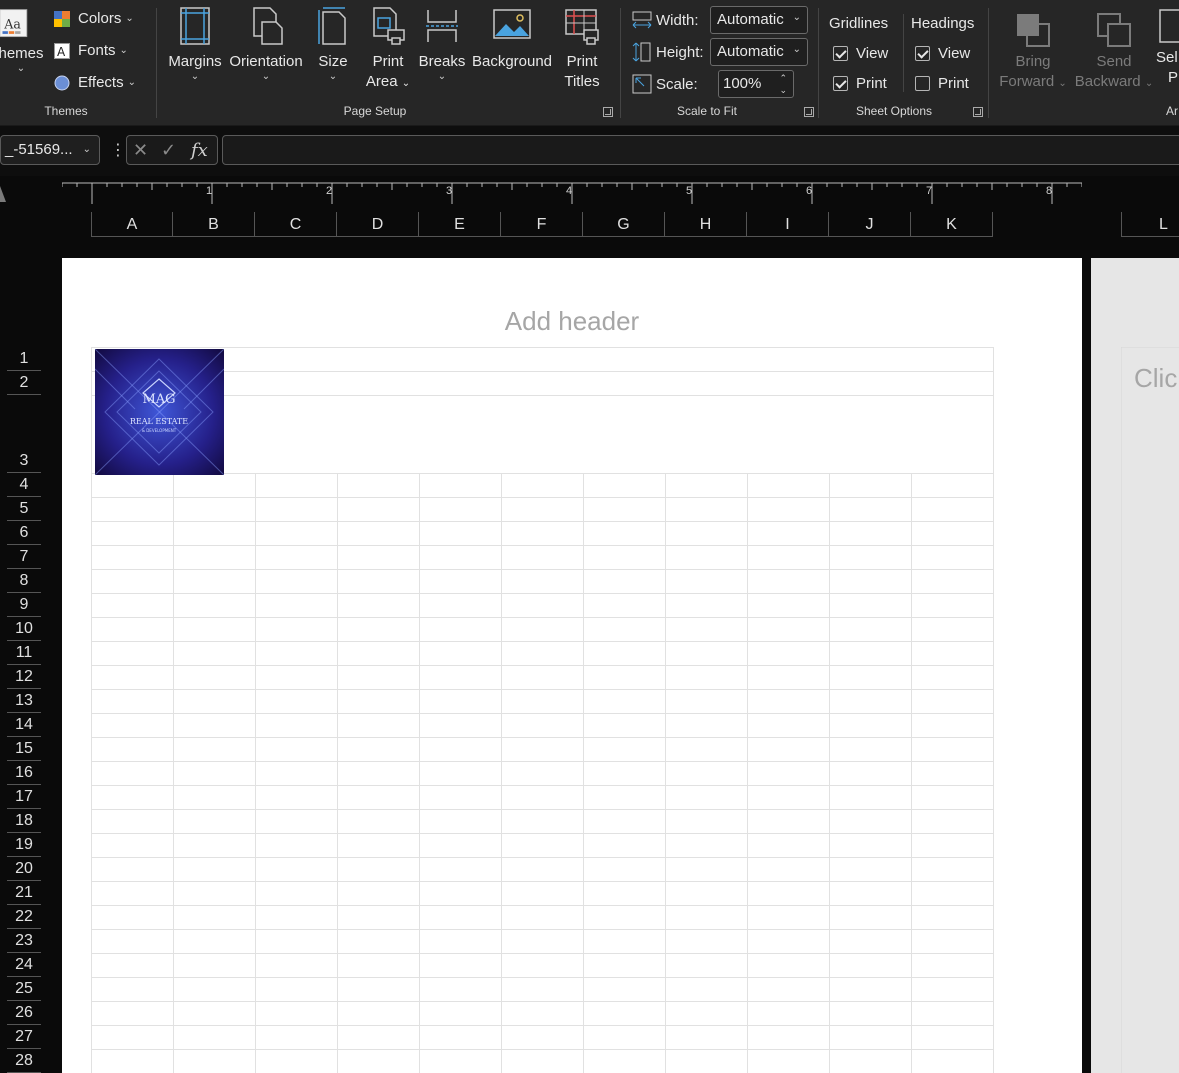 This screenshot has height=1073, width=1179. What do you see at coordinates (24, 821) in the screenshot?
I see `row-header-18: 18` at bounding box center [24, 821].